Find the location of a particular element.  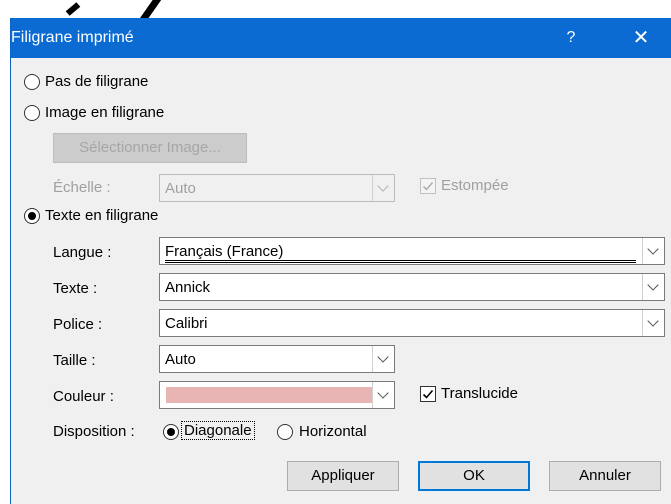

scale-value: Auto is located at coordinates (180, 188).